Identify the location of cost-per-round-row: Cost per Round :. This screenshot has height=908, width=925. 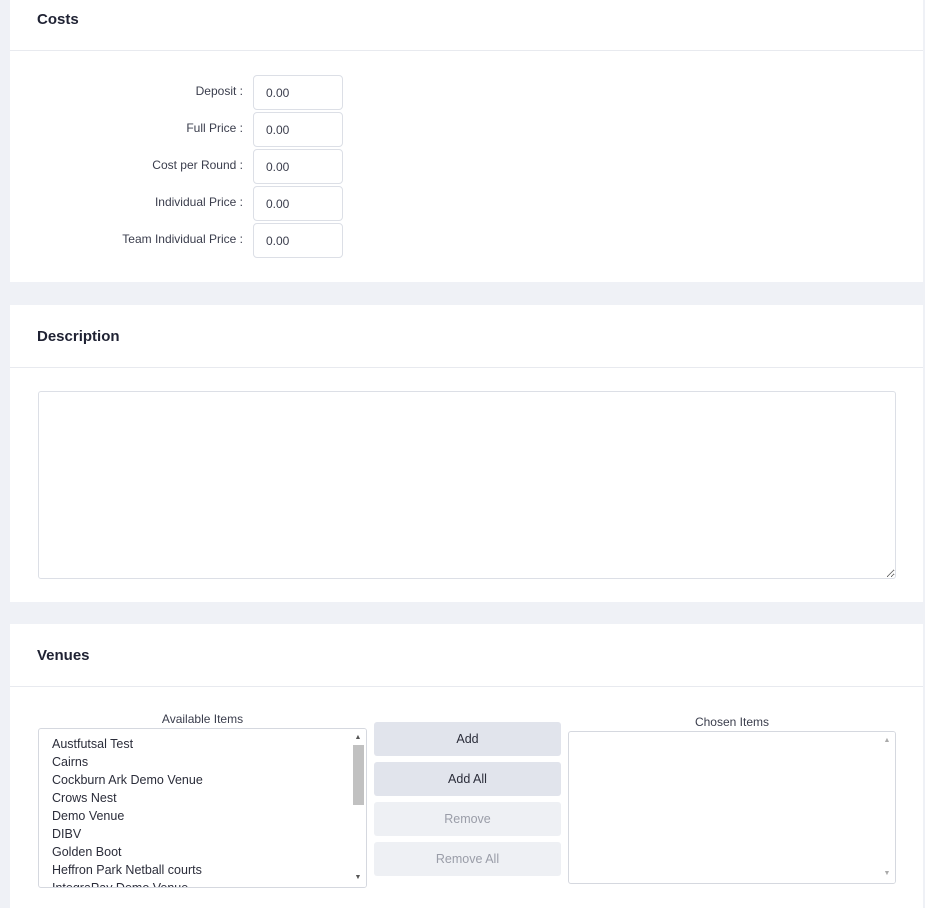
(180, 166).